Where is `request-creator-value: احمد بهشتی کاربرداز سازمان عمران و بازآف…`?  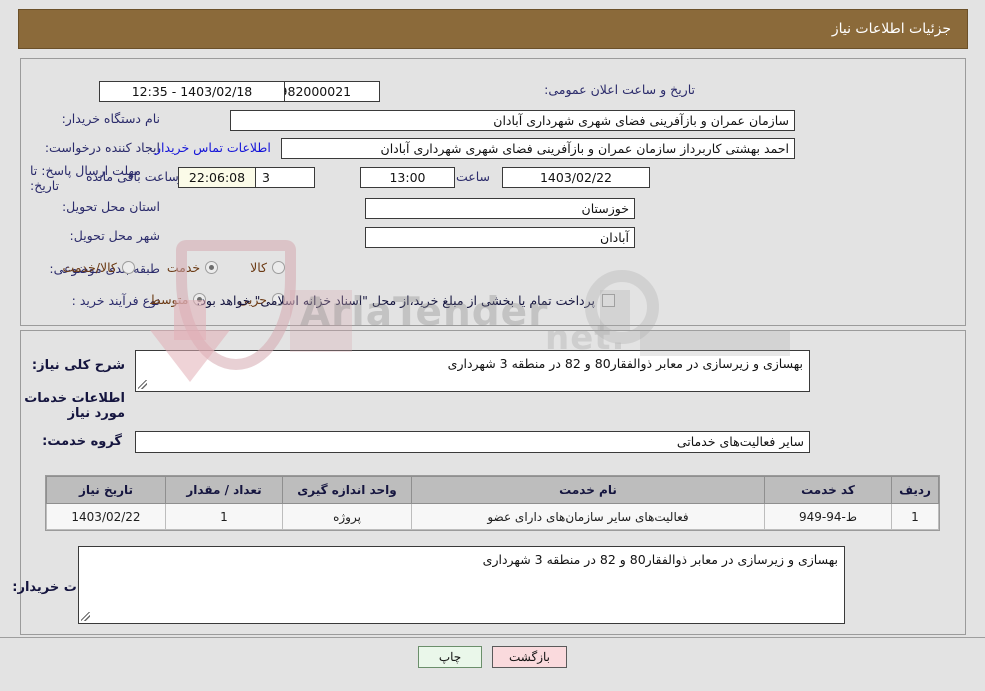 request-creator-value: احمد بهشتی کاربرداز سازمان عمران و بازآف… is located at coordinates (538, 148).